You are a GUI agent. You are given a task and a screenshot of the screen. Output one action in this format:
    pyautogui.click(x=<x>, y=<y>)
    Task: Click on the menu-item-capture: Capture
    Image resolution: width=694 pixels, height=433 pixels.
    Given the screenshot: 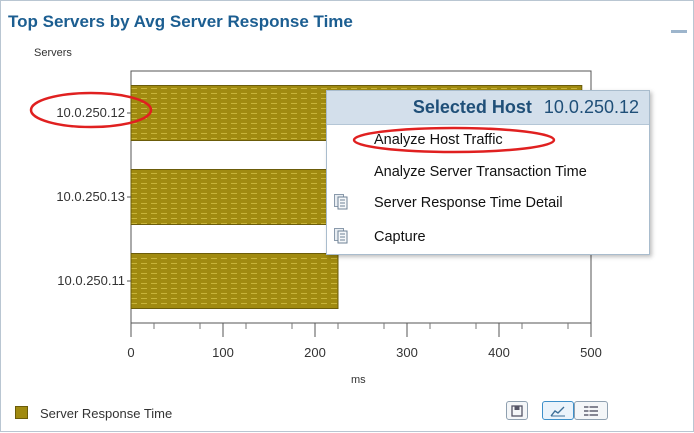 What is the action you would take?
    pyautogui.click(x=488, y=237)
    